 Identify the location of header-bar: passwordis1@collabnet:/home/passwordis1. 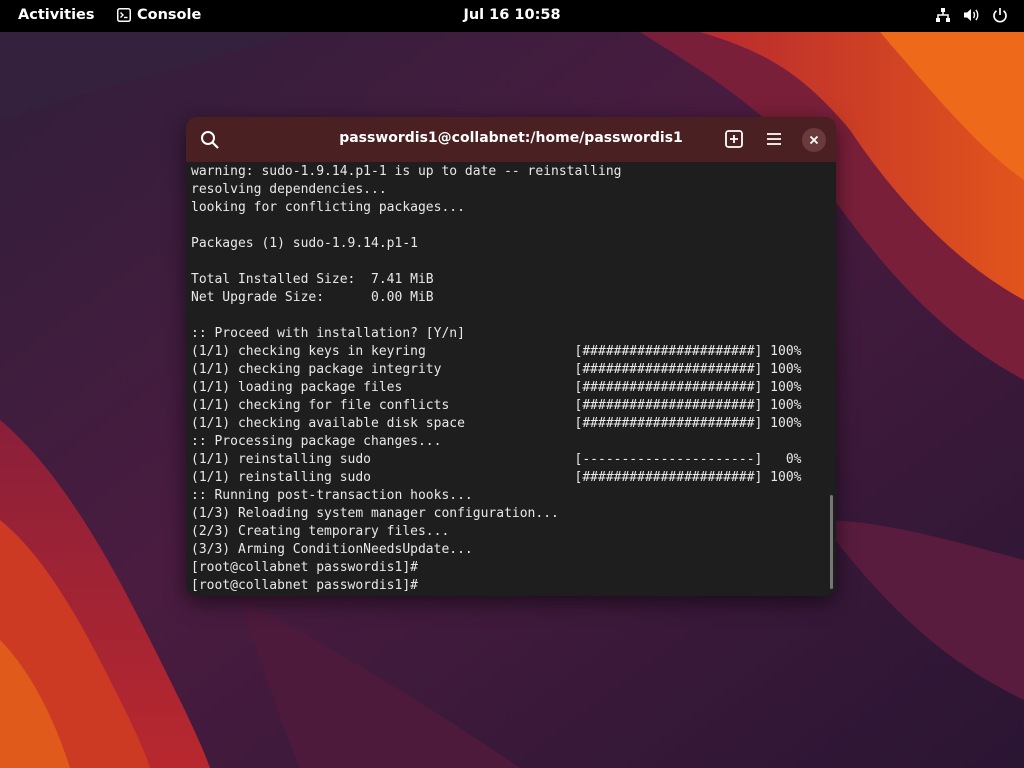
(511, 139).